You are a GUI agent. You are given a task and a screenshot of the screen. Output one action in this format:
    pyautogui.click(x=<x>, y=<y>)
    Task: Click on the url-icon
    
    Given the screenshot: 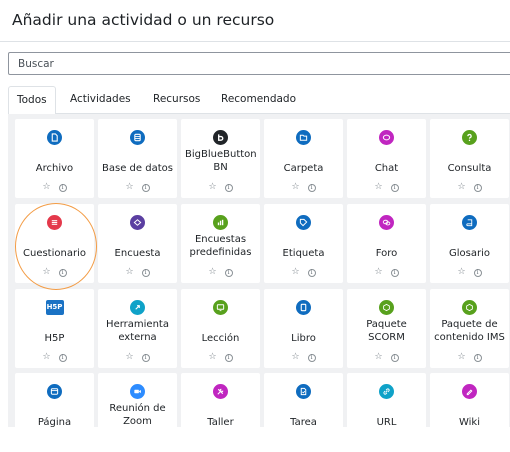 What is the action you would take?
    pyautogui.click(x=386, y=391)
    